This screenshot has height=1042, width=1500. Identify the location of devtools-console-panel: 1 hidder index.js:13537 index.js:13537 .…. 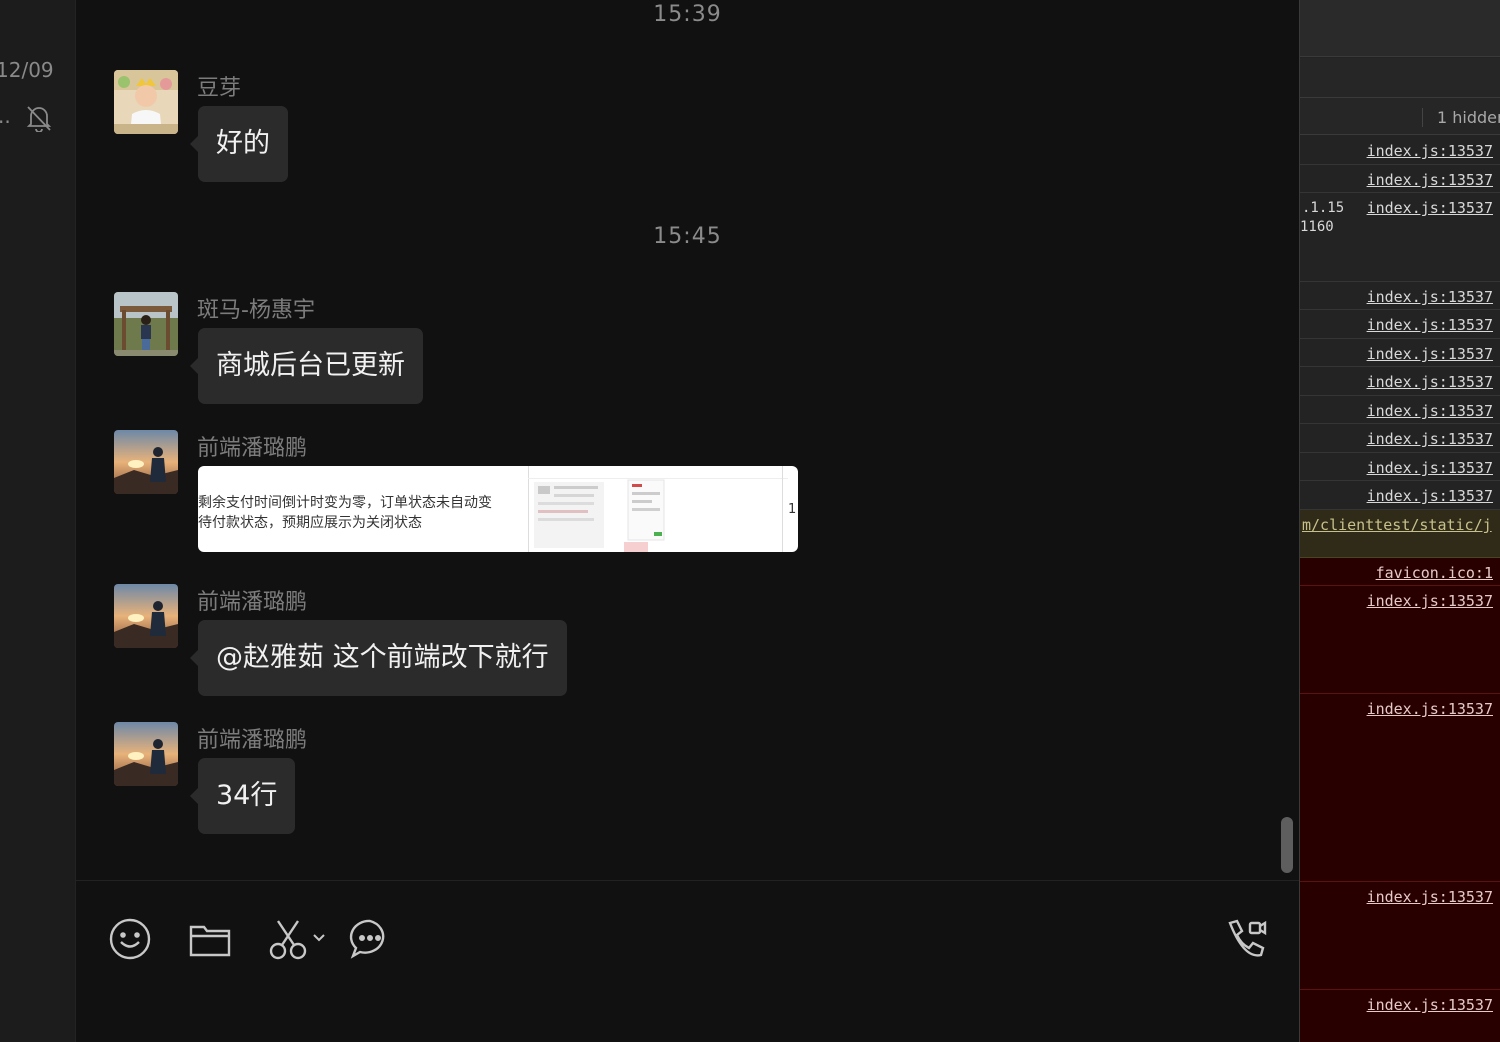
(1399, 521).